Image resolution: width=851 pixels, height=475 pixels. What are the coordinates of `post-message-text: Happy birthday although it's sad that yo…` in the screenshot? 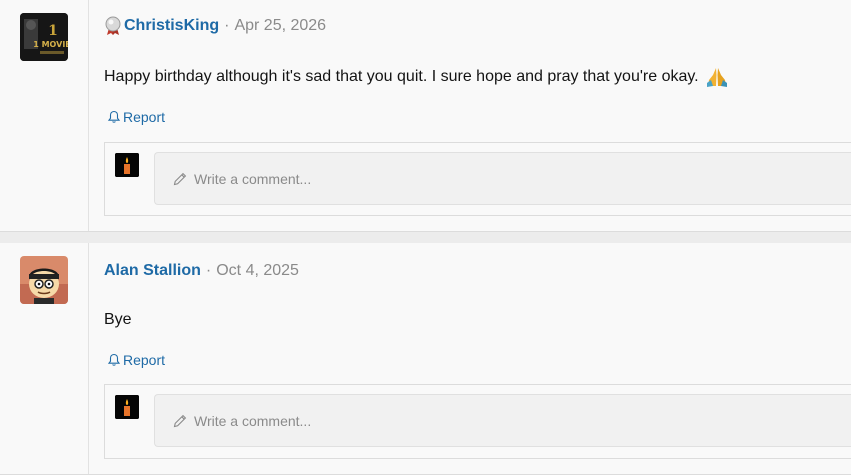 It's located at (401, 76).